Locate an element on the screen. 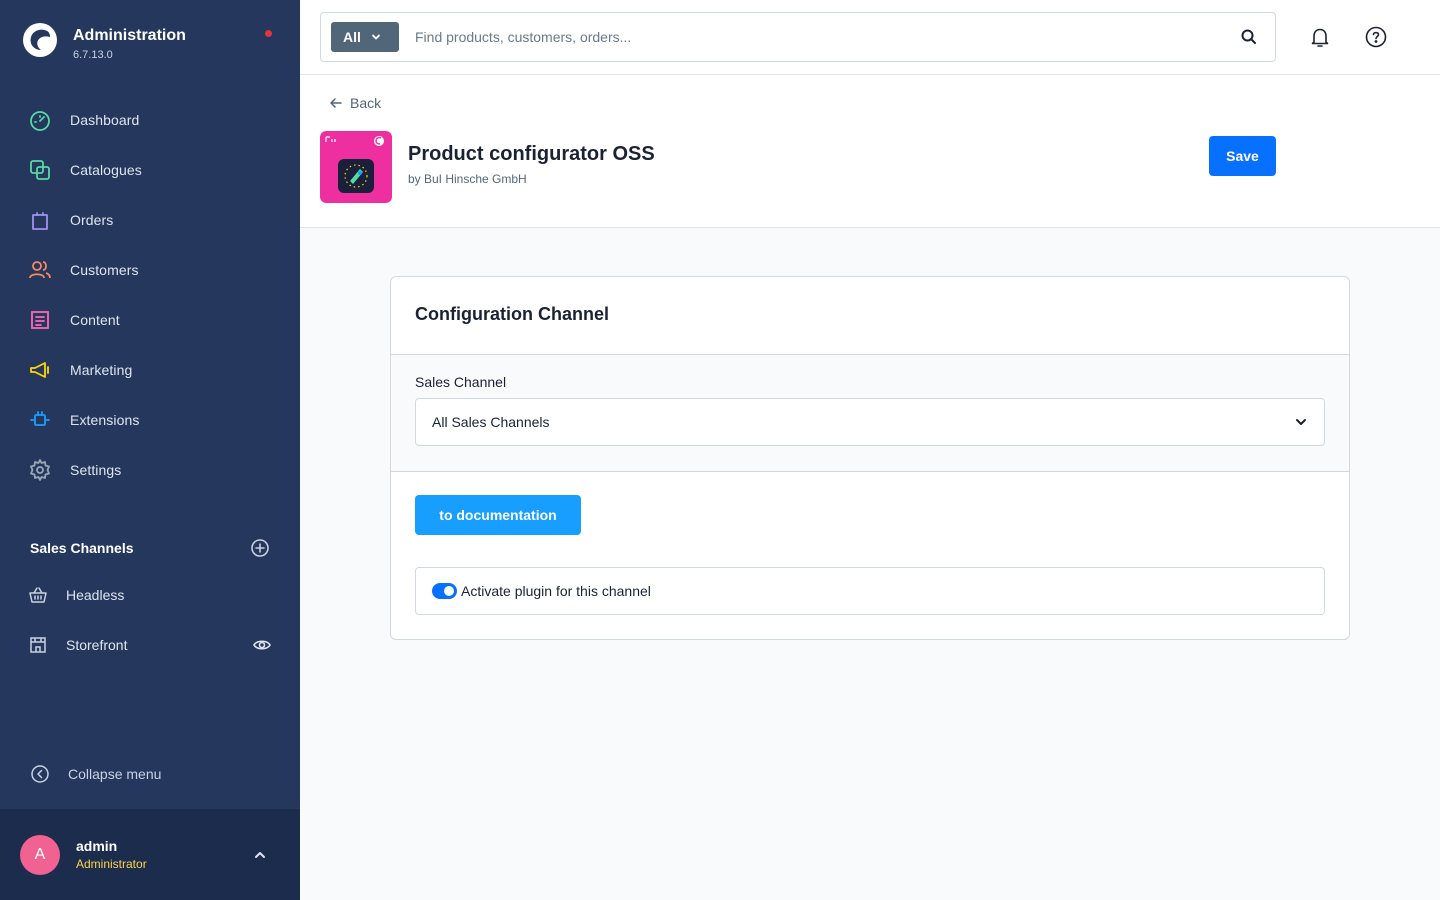 The image size is (1440, 900). back-link: Back is located at coordinates (354, 103).